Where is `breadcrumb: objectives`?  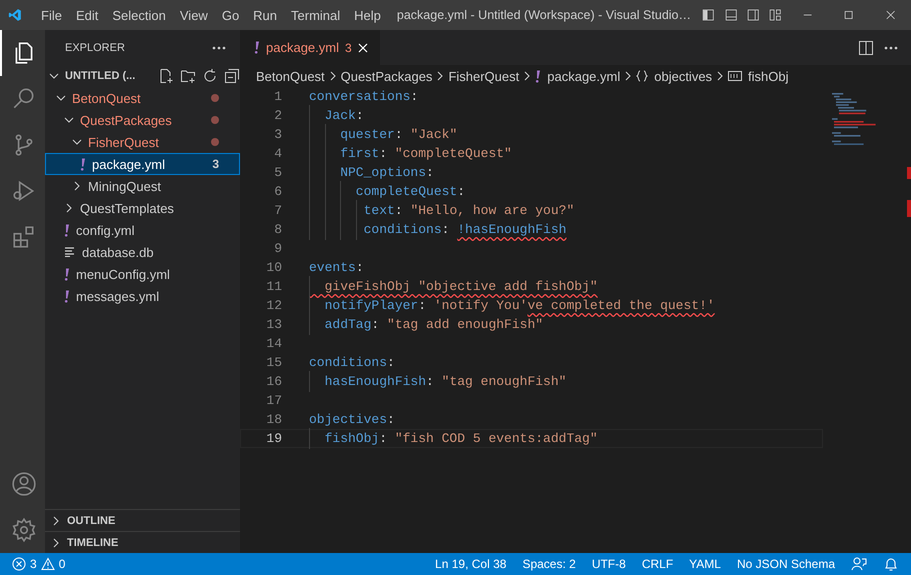
breadcrumb: objectives is located at coordinates (674, 76).